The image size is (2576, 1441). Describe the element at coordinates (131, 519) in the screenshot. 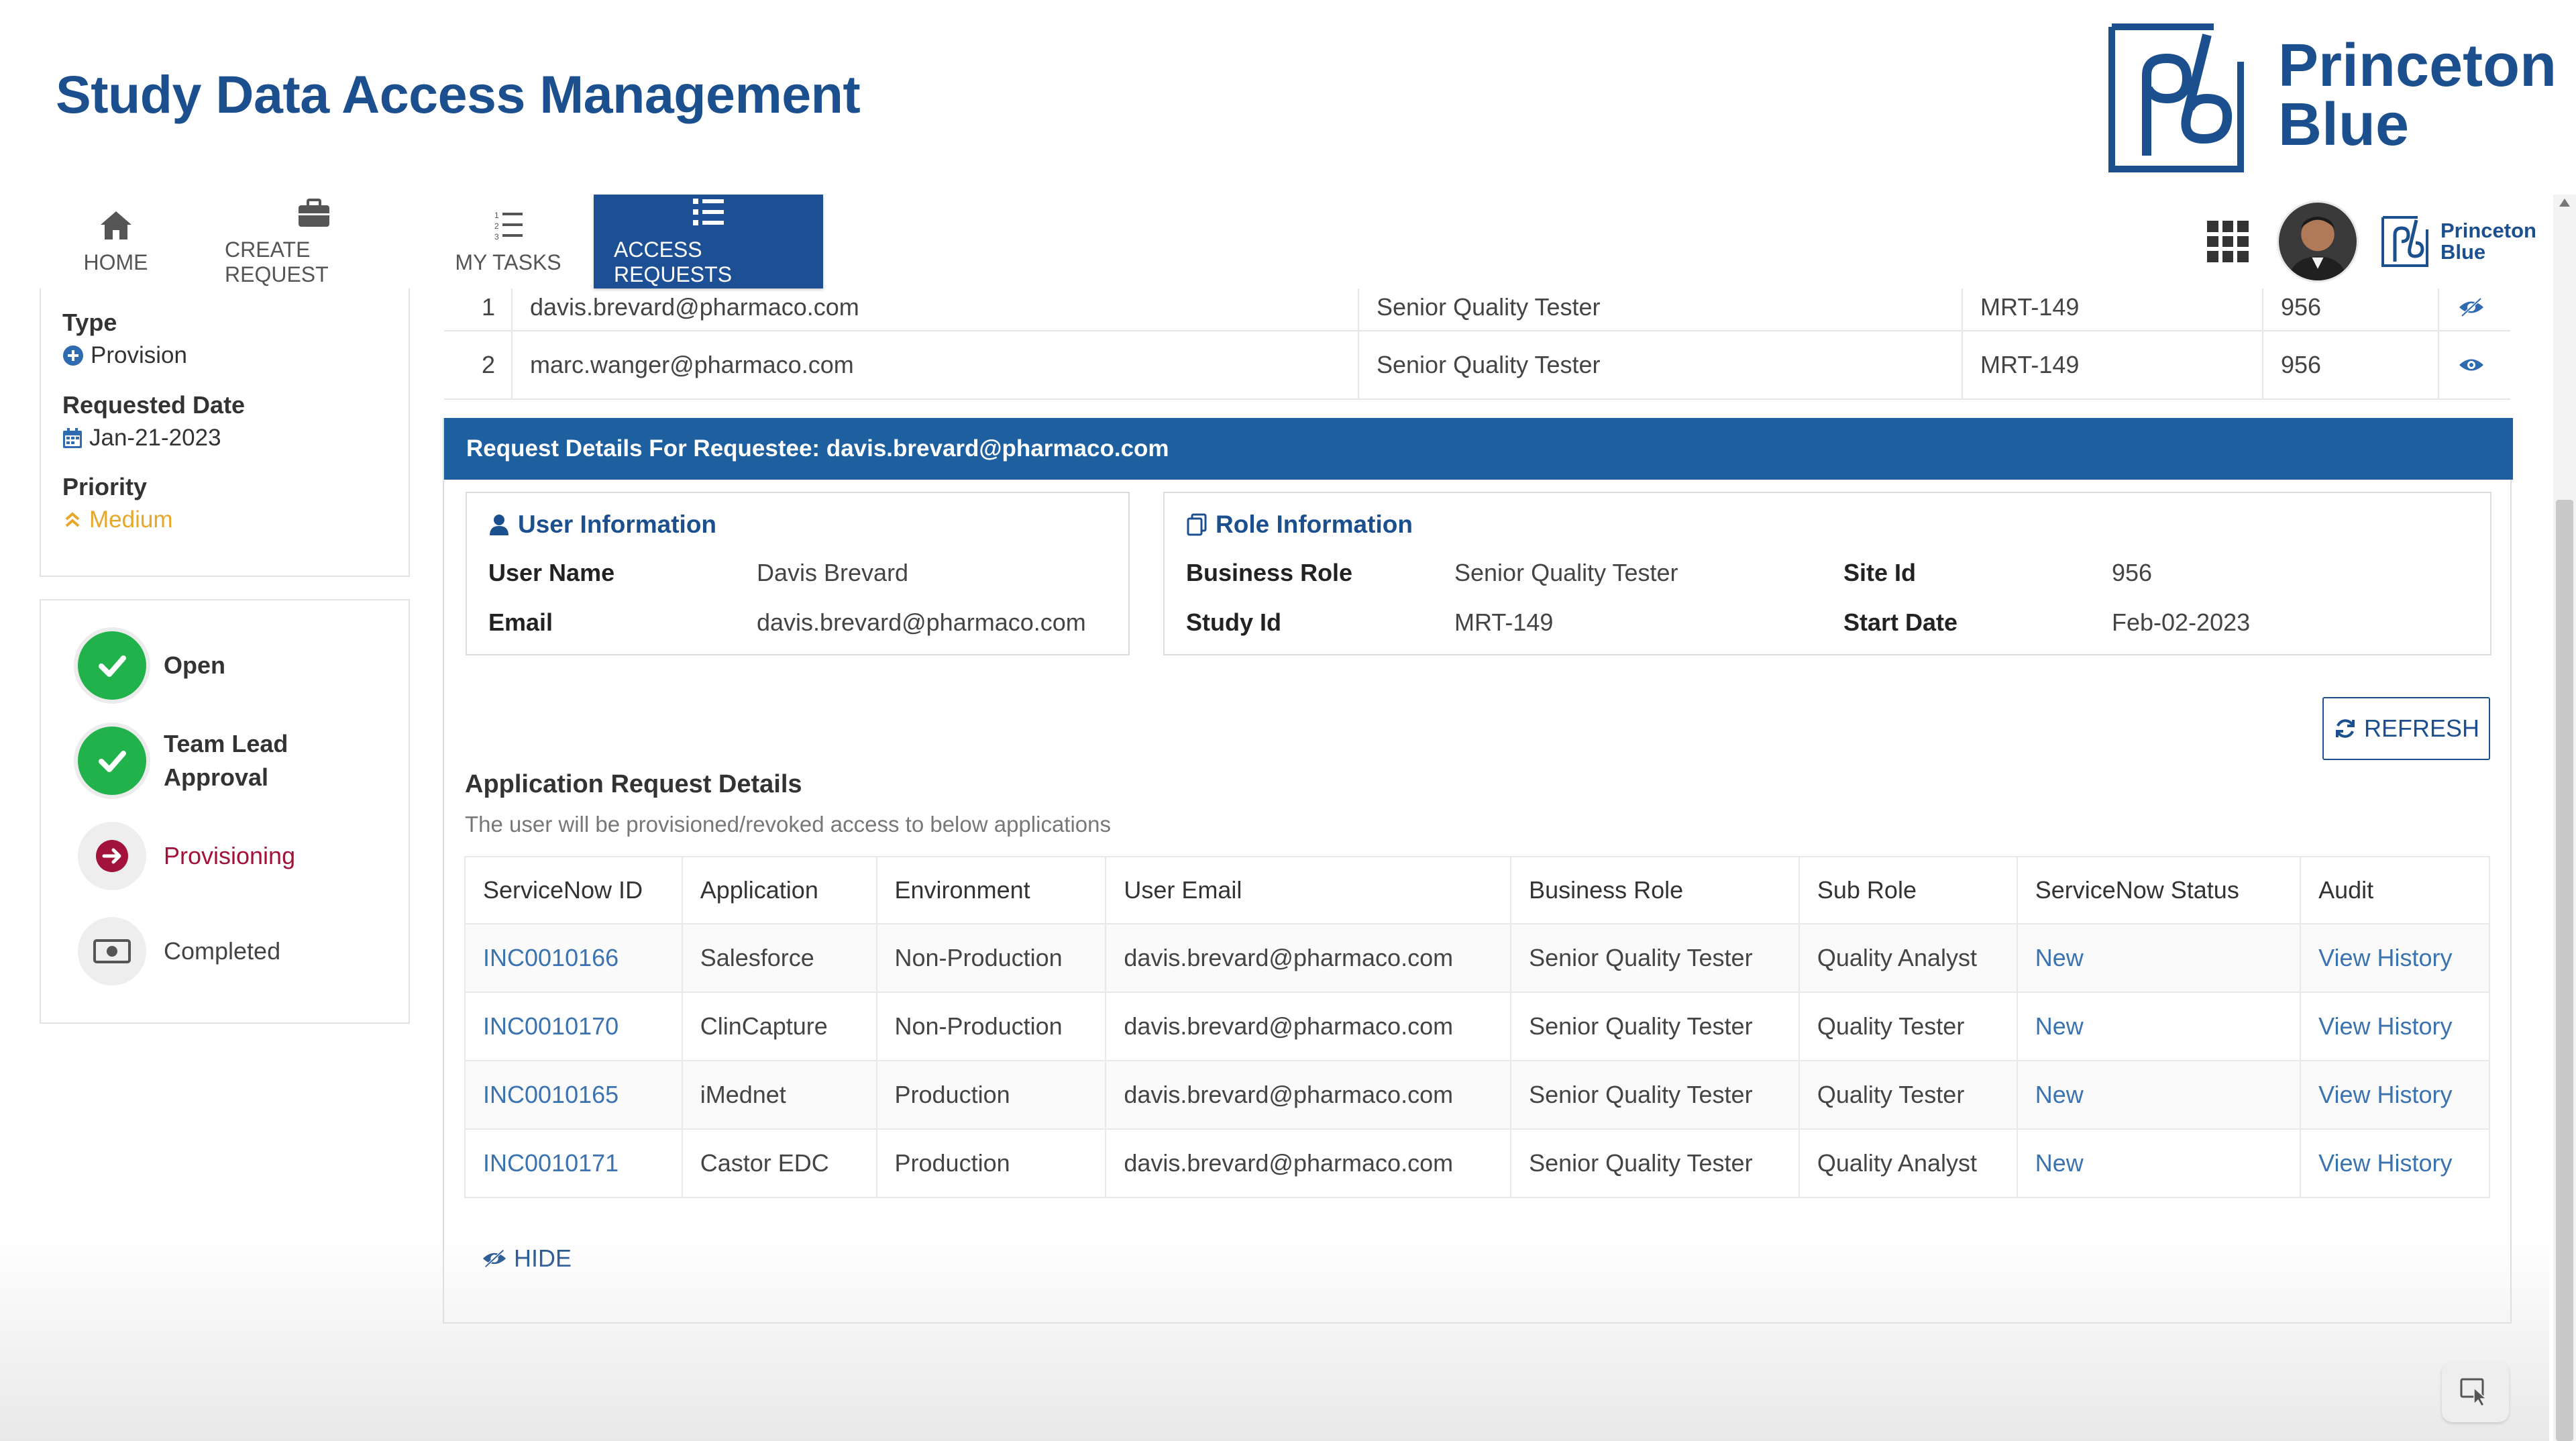

I see `priority-value-text: Medium` at that location.